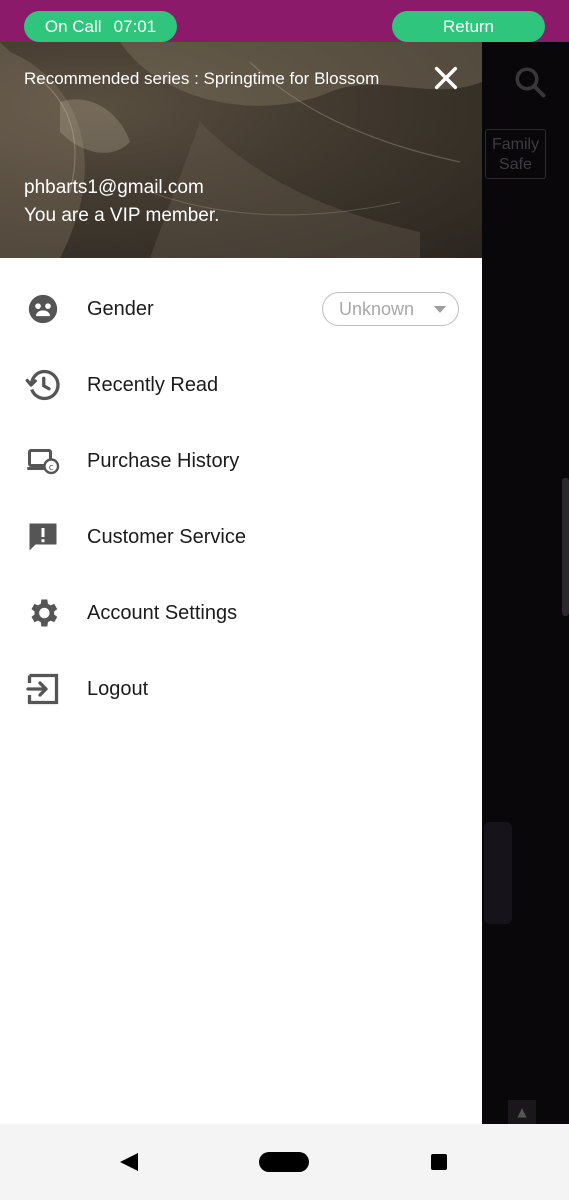 The image size is (569, 1200). Describe the element at coordinates (122, 215) in the screenshot. I see `membership-status: You are a VIP member.` at that location.